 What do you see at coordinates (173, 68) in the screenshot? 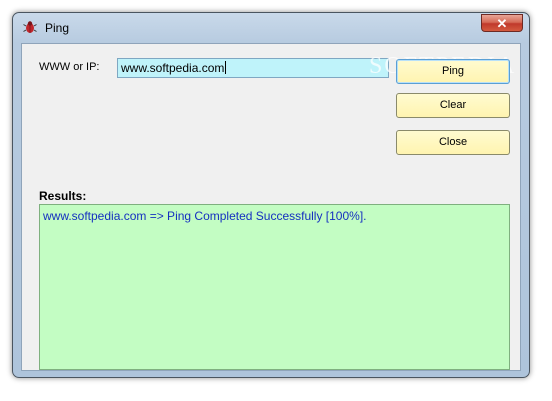
I see `url-input-value: www.softpedia.com` at bounding box center [173, 68].